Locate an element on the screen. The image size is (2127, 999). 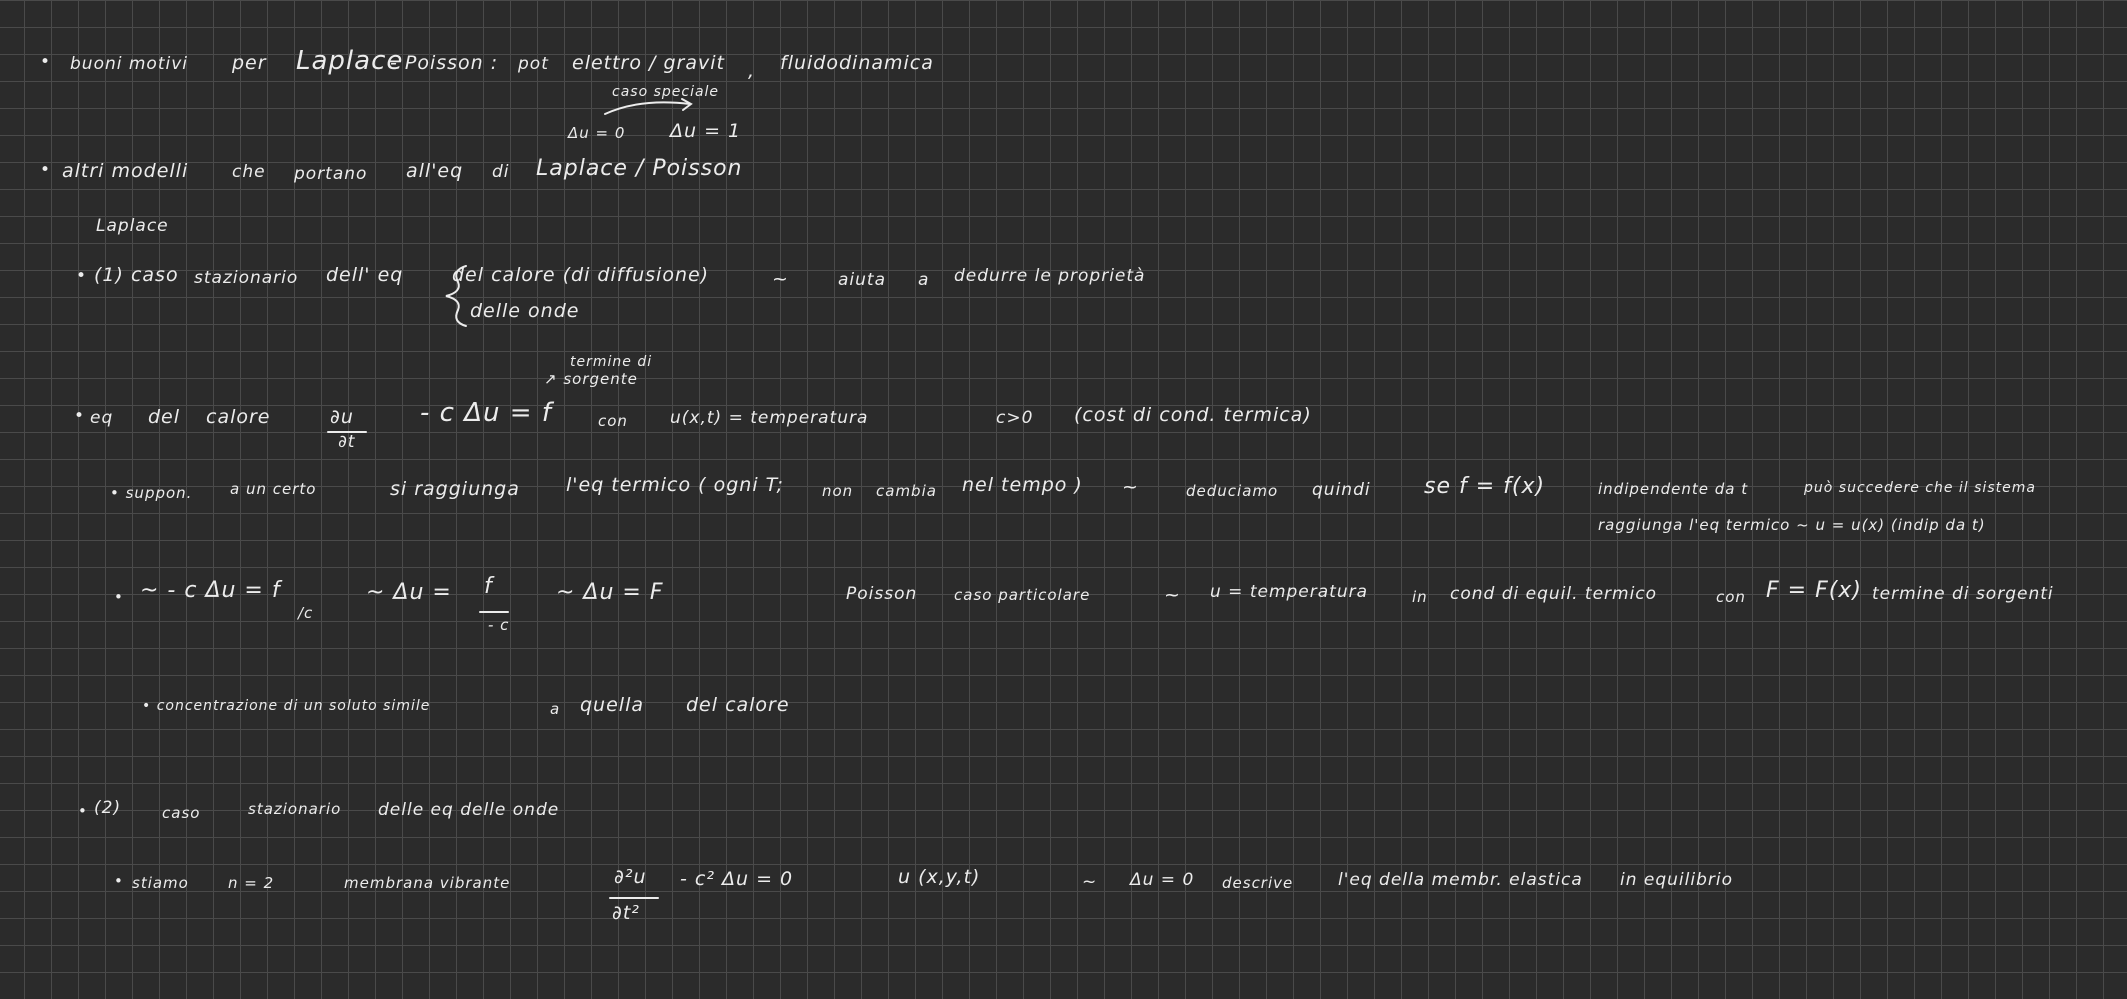
curly-brace is located at coordinates (456, 296).